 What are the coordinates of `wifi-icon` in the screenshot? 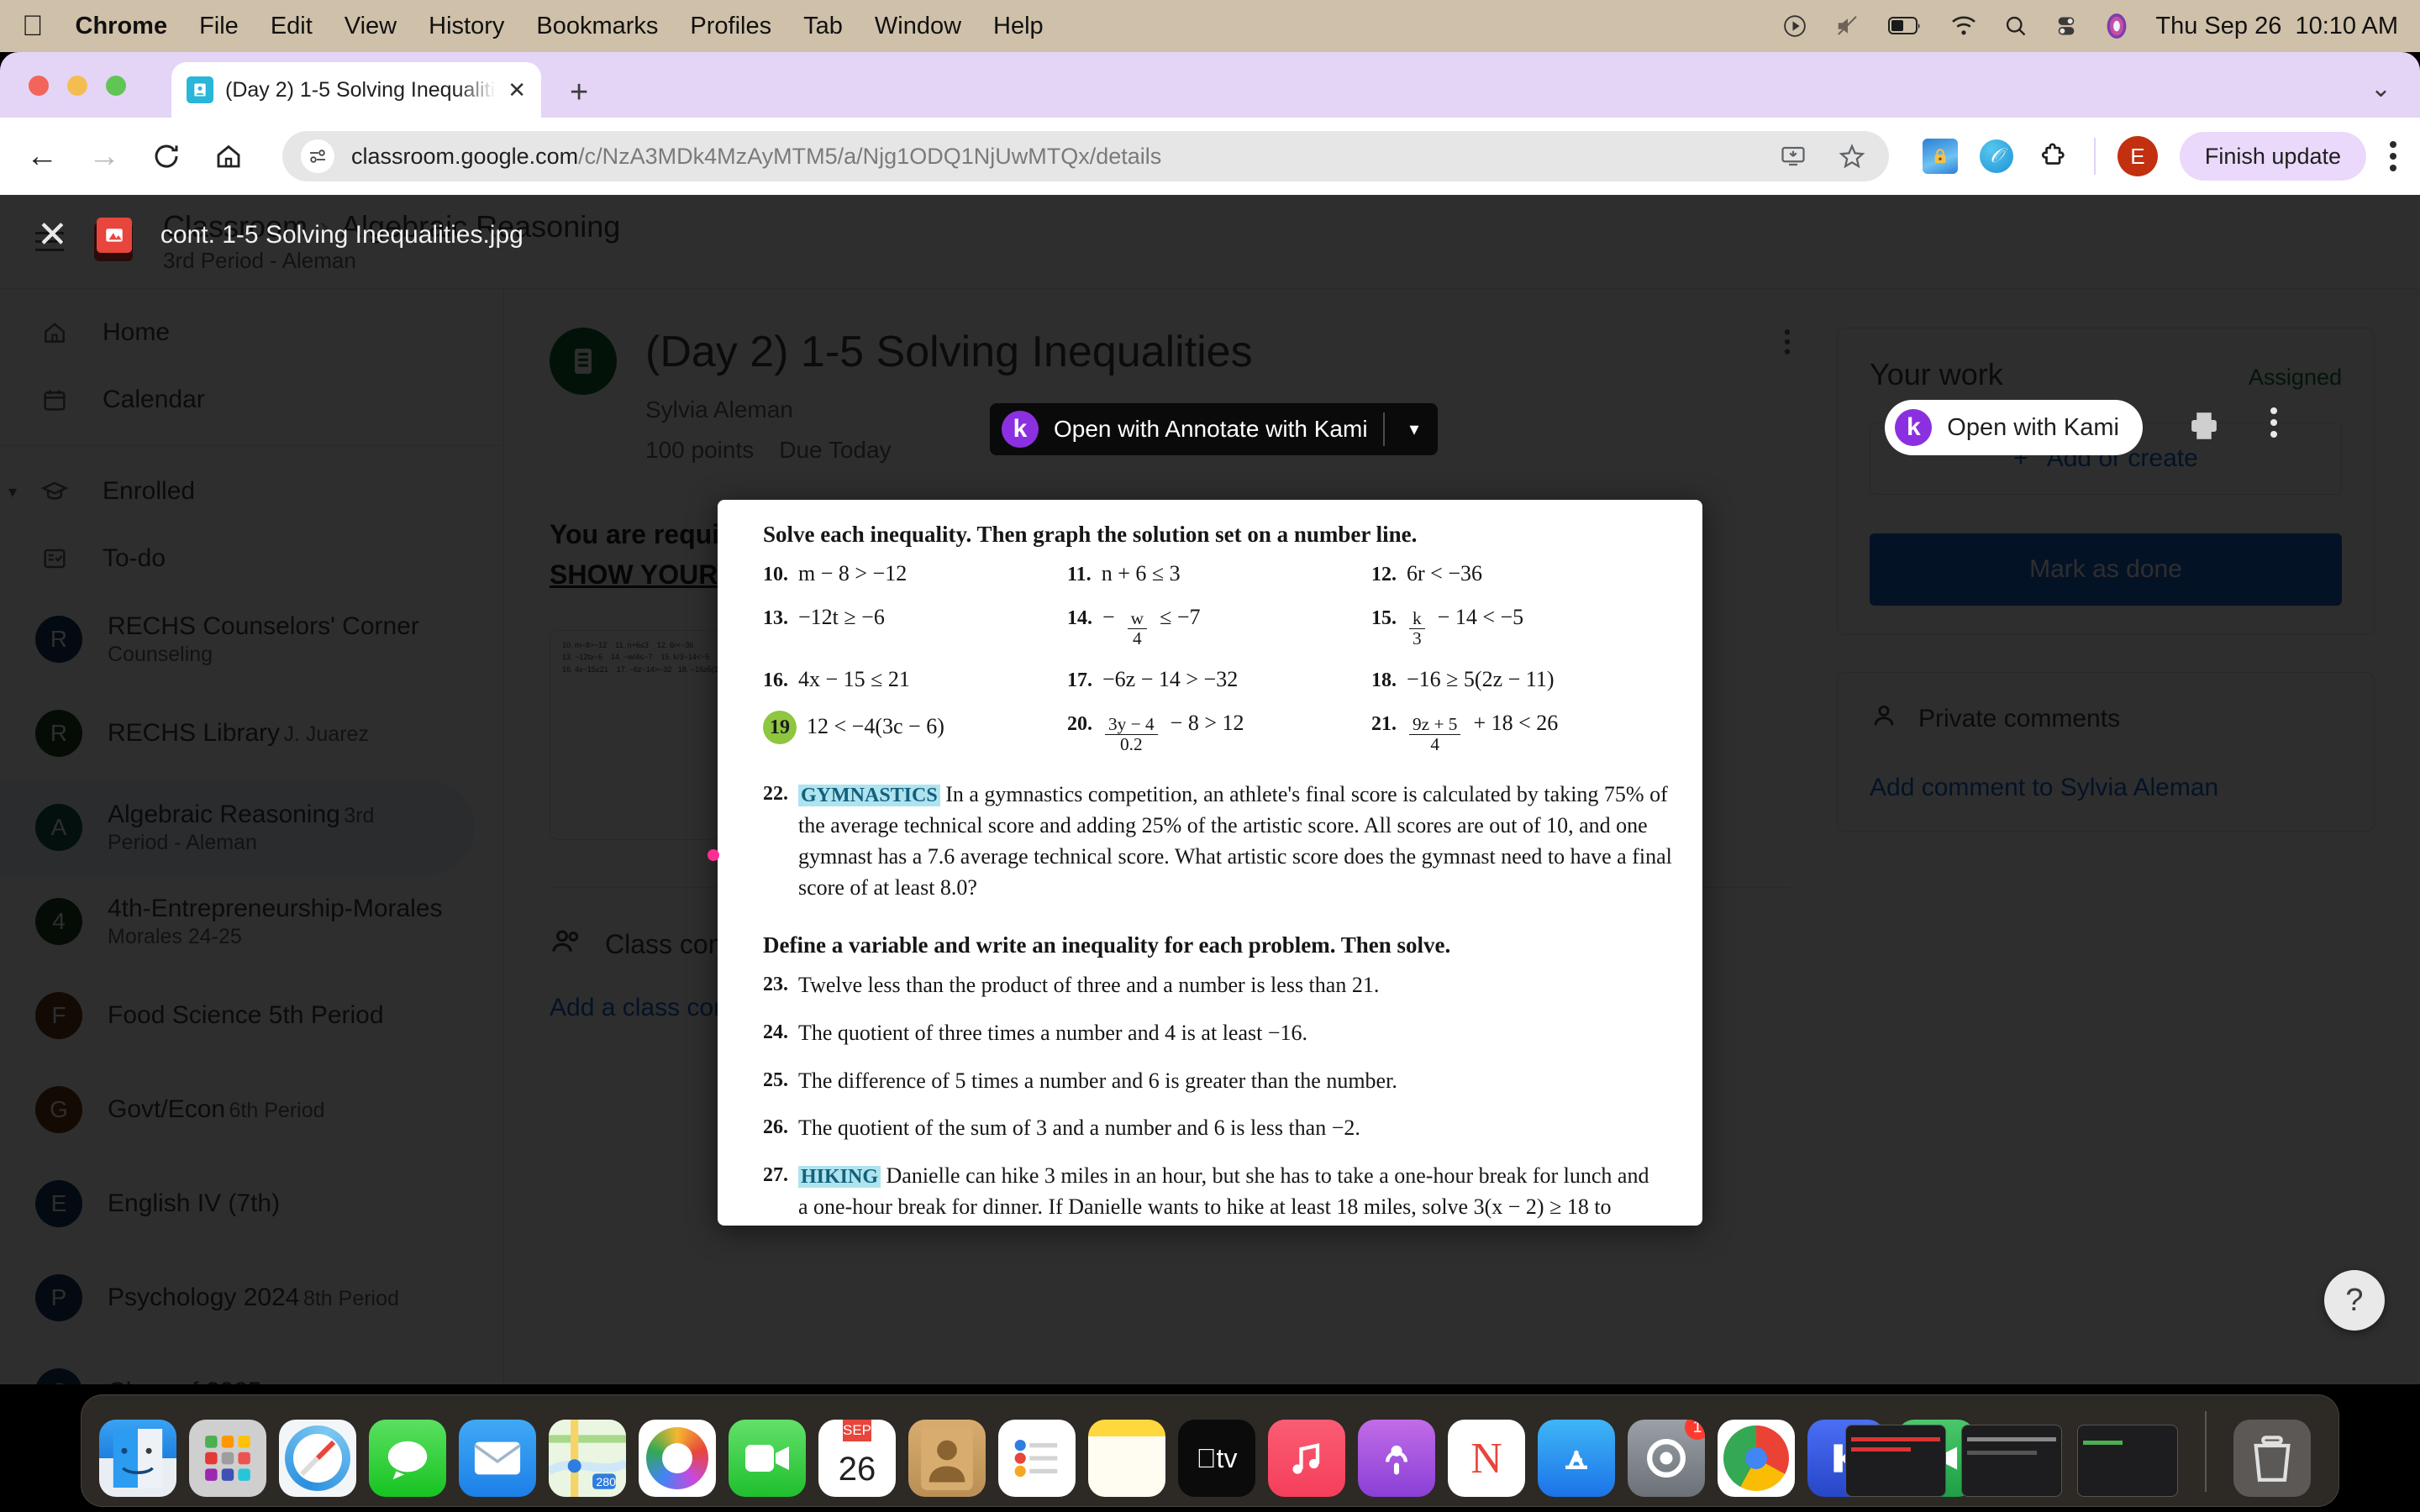 It's located at (1964, 26).